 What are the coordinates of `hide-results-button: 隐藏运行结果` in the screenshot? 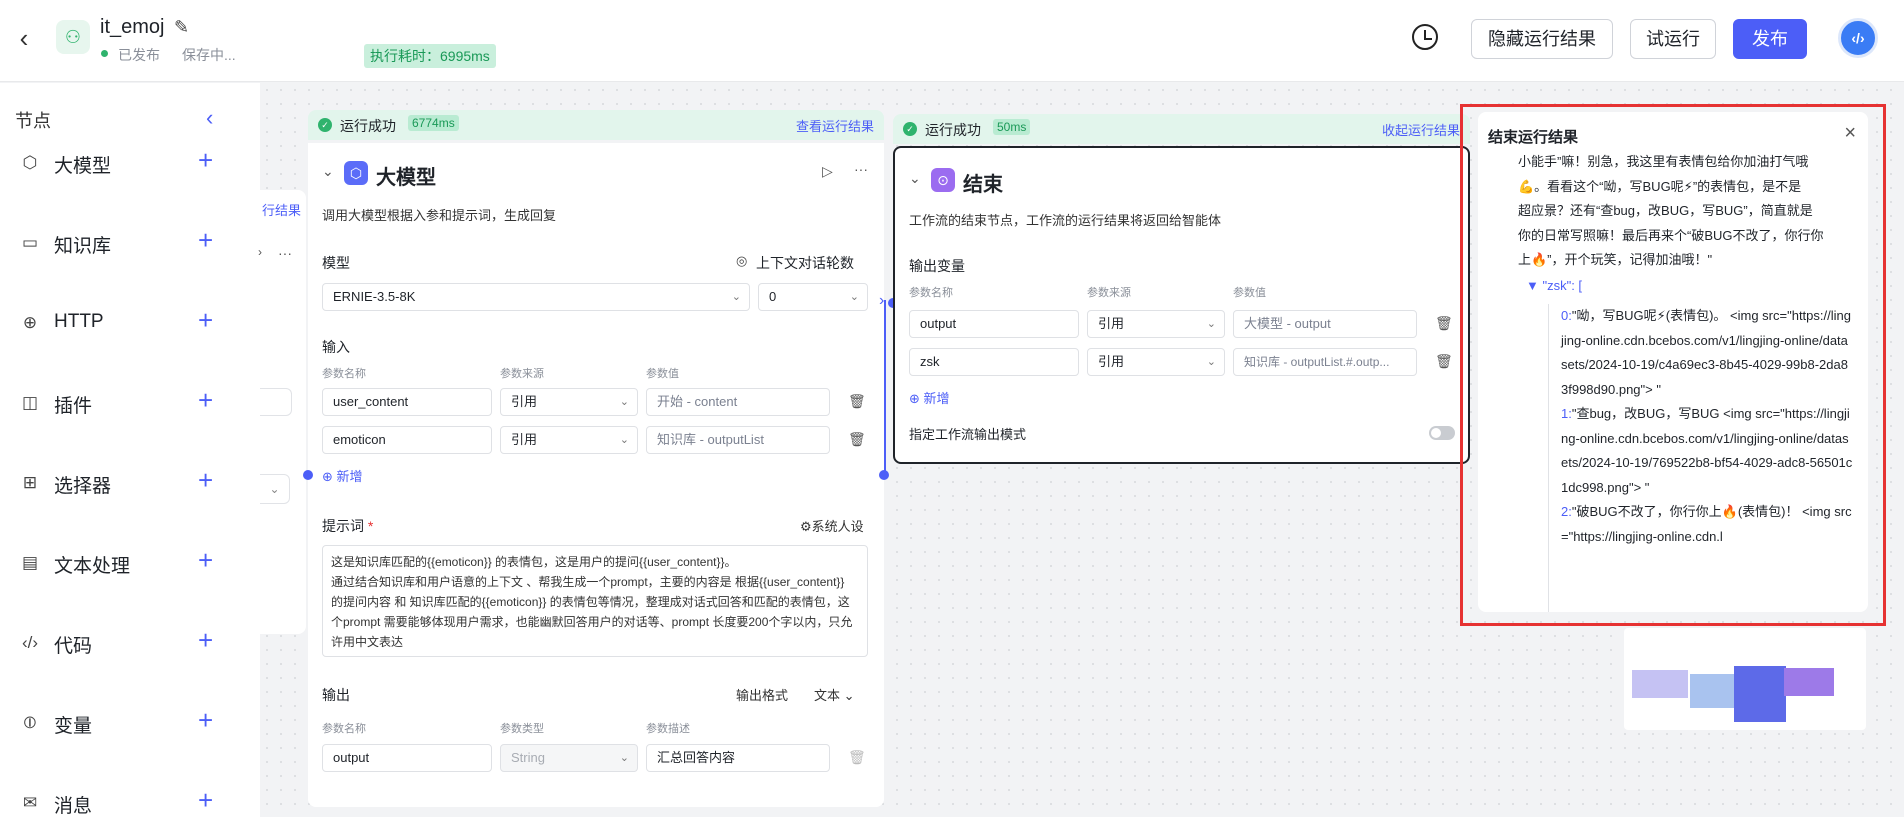 It's located at (1542, 39).